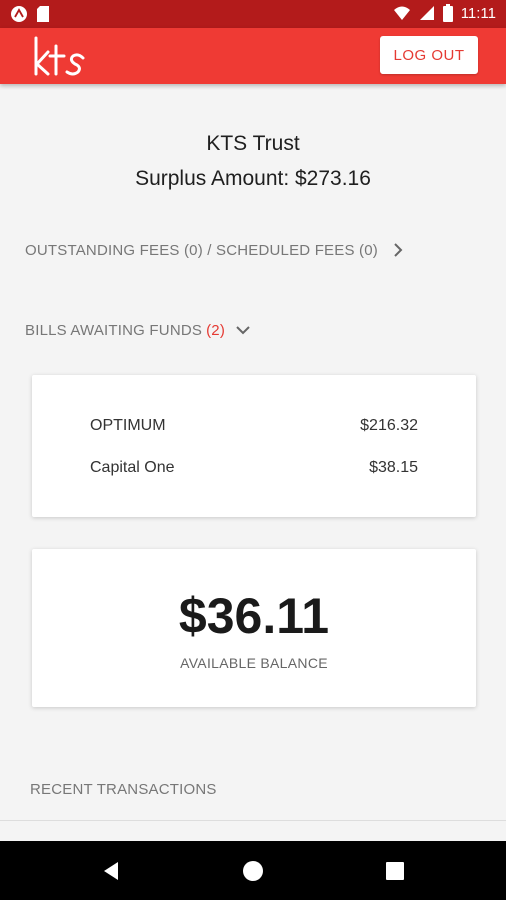  I want to click on recent-label: RECENT TRANSACTIONS, so click(123, 789).